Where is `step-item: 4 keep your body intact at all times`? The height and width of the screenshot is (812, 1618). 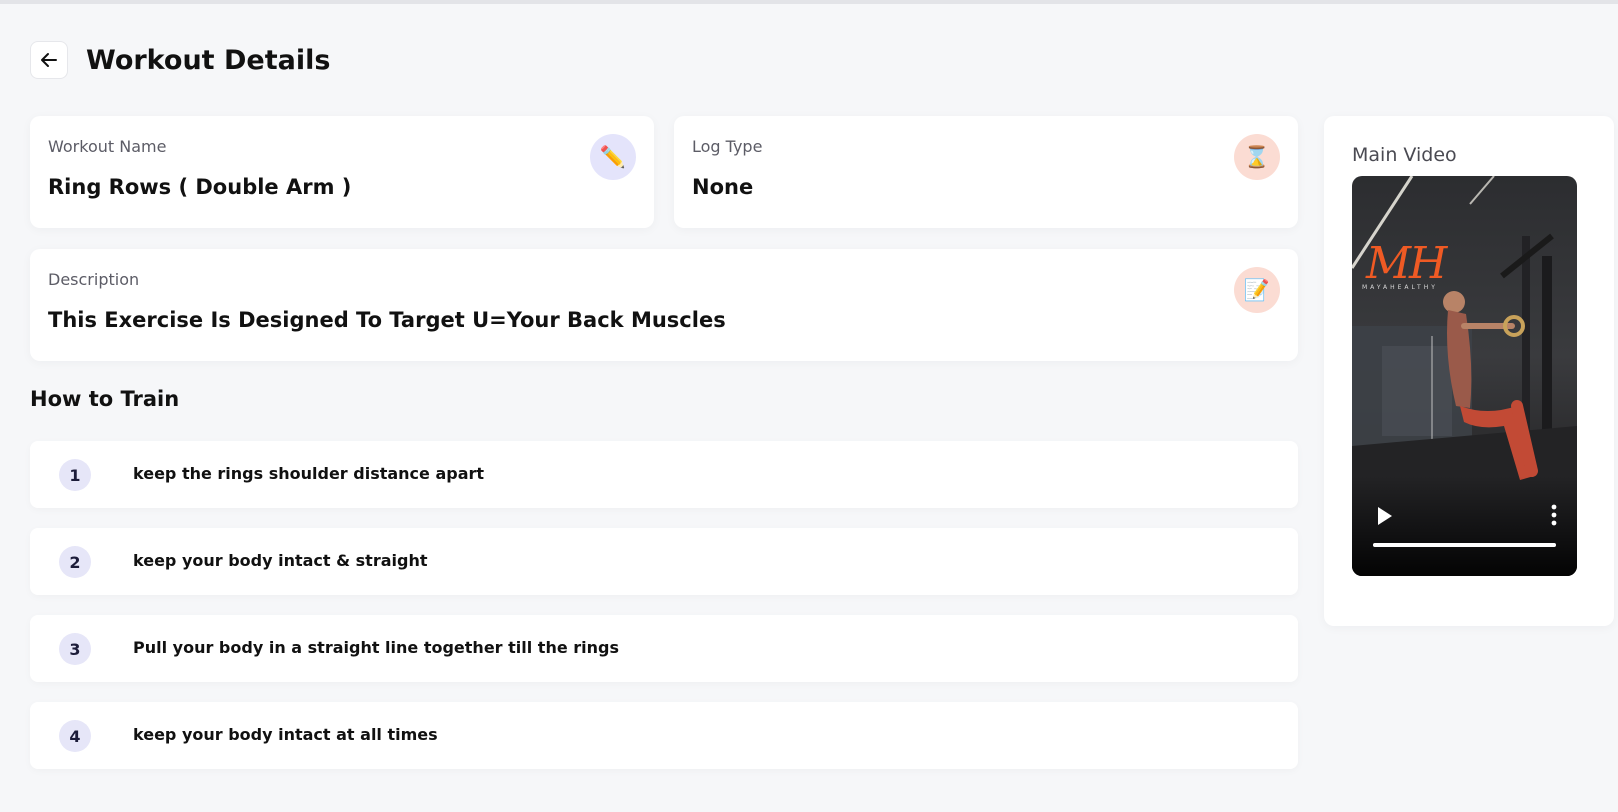
step-item: 4 keep your body intact at all times is located at coordinates (664, 735).